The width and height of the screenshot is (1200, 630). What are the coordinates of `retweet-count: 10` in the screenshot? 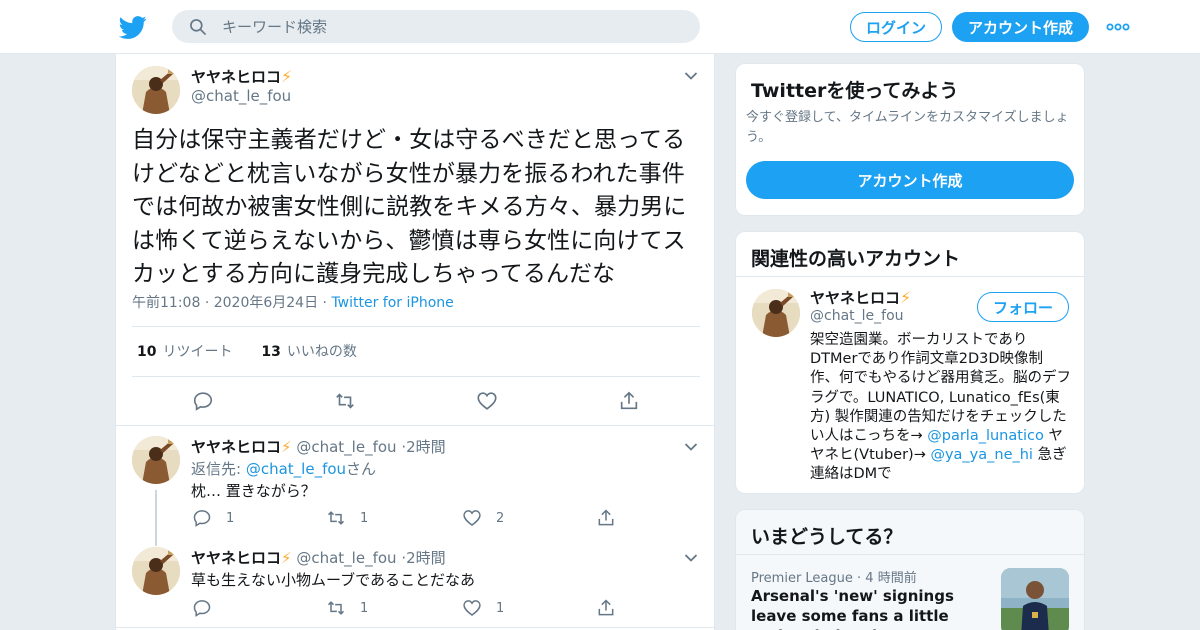 It's located at (147, 352).